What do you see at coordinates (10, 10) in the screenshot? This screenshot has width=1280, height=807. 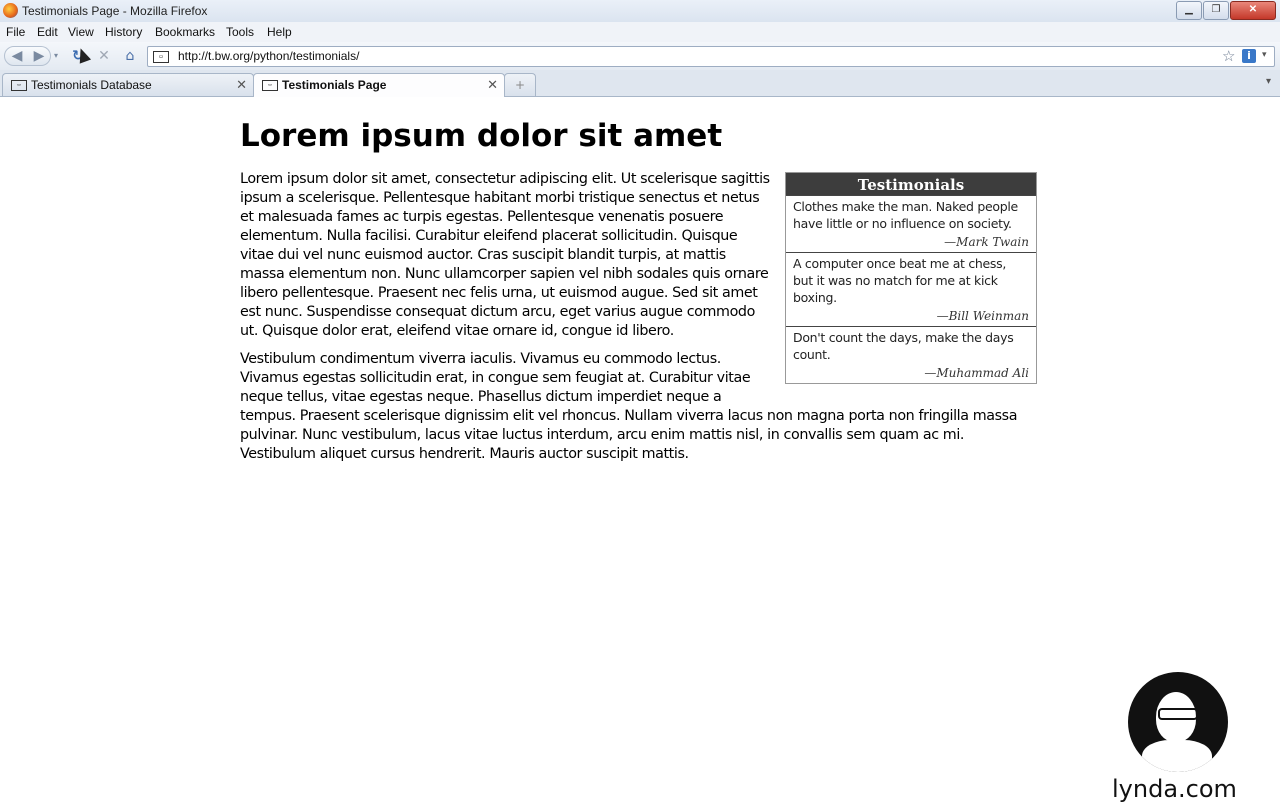 I see `firefox-icon` at bounding box center [10, 10].